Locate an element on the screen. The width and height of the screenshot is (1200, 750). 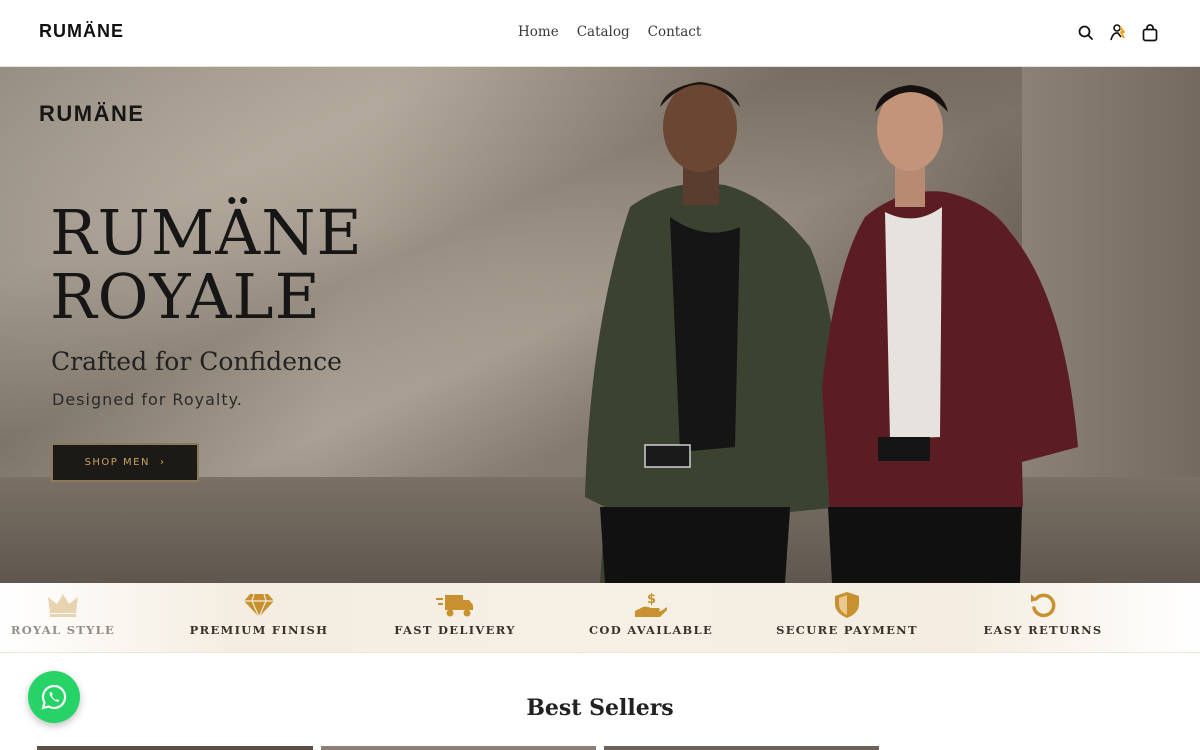
feature-cod-available: $ COD AVAILABLE is located at coordinates (651, 614).